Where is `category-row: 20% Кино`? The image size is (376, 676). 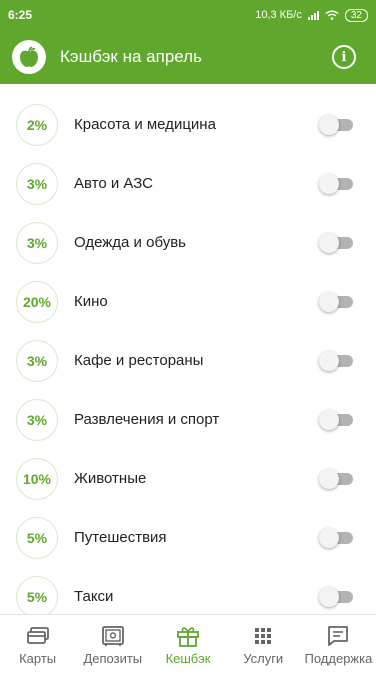
category-row: 20% Кино is located at coordinates (188, 301).